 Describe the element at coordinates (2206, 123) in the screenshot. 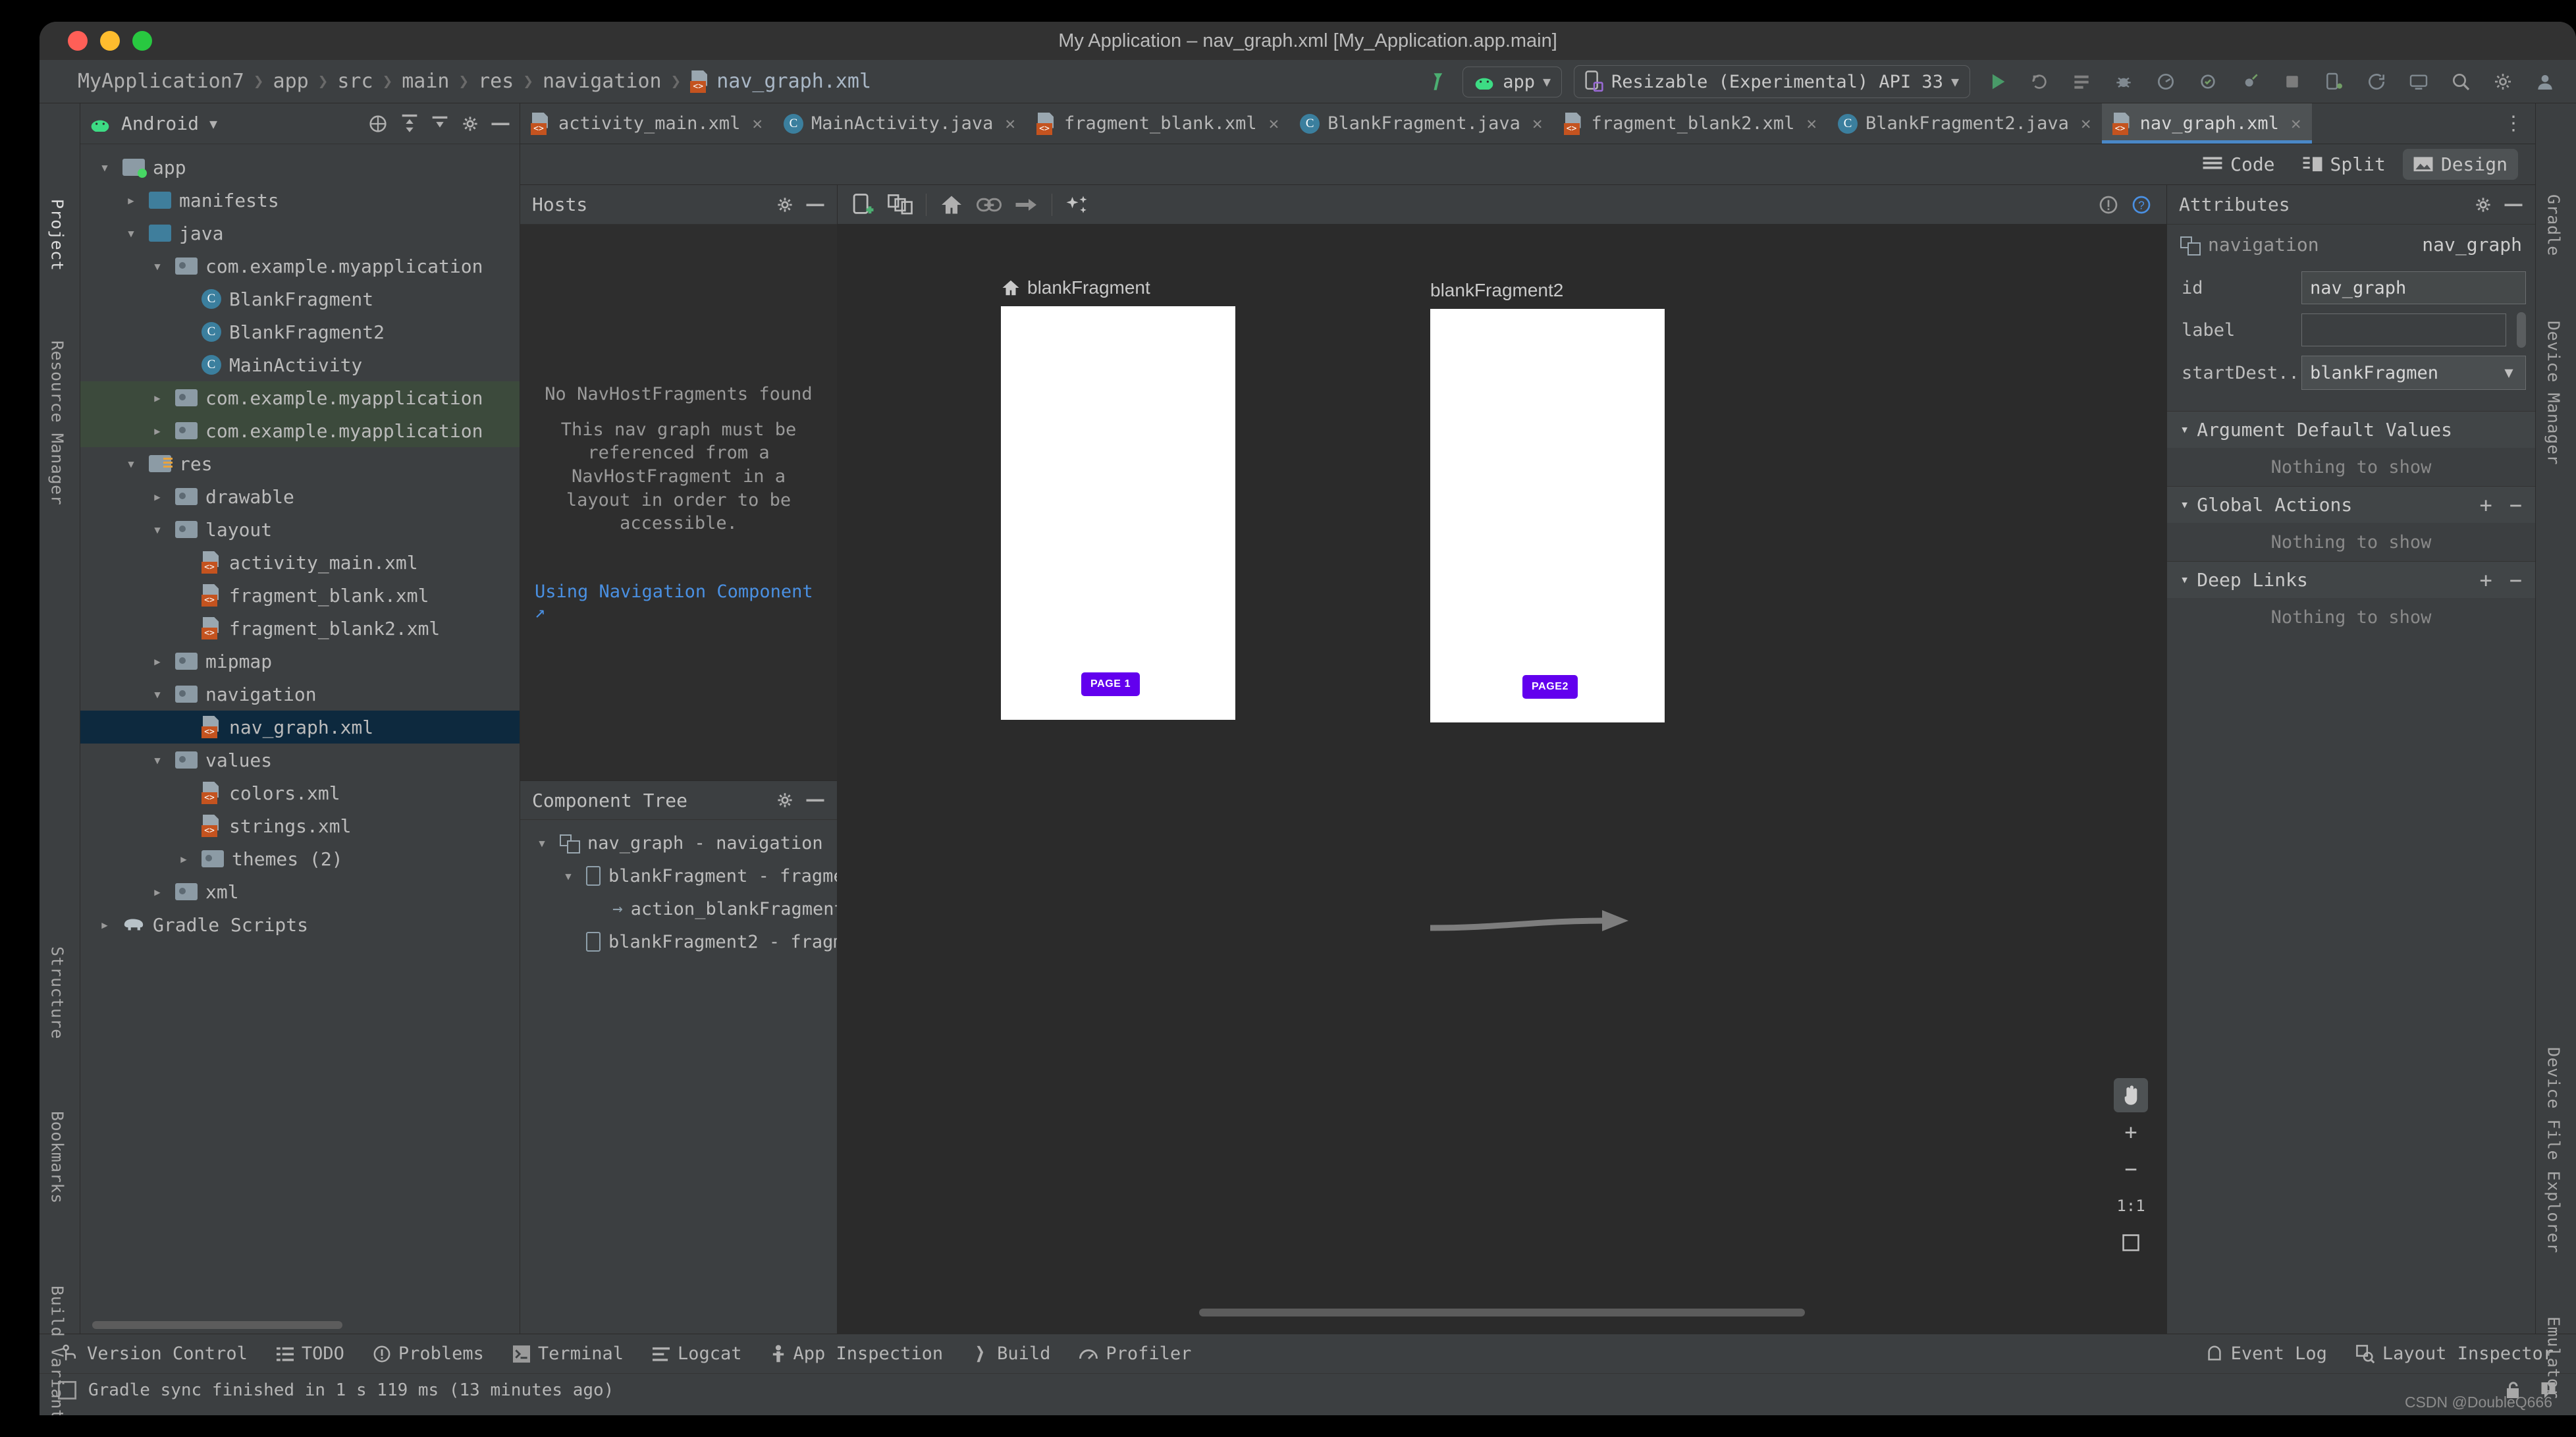

I see `editor-tab-active: <> nav_graph.xml ✕` at that location.